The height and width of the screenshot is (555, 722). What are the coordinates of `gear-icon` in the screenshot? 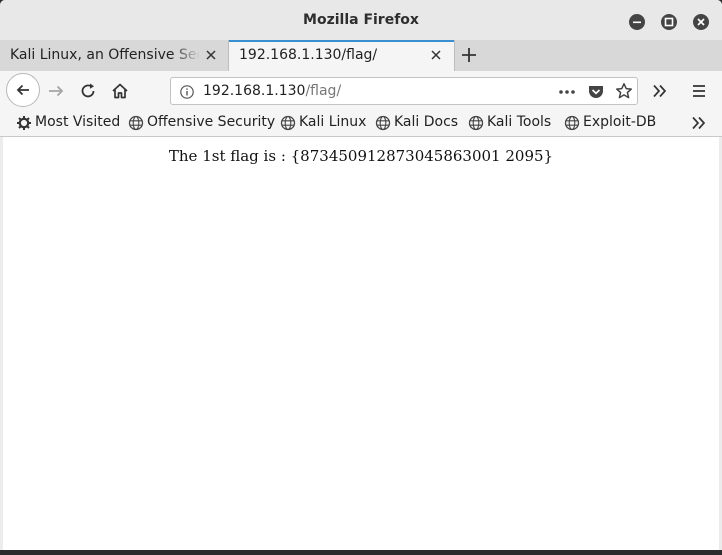 It's located at (24, 123).